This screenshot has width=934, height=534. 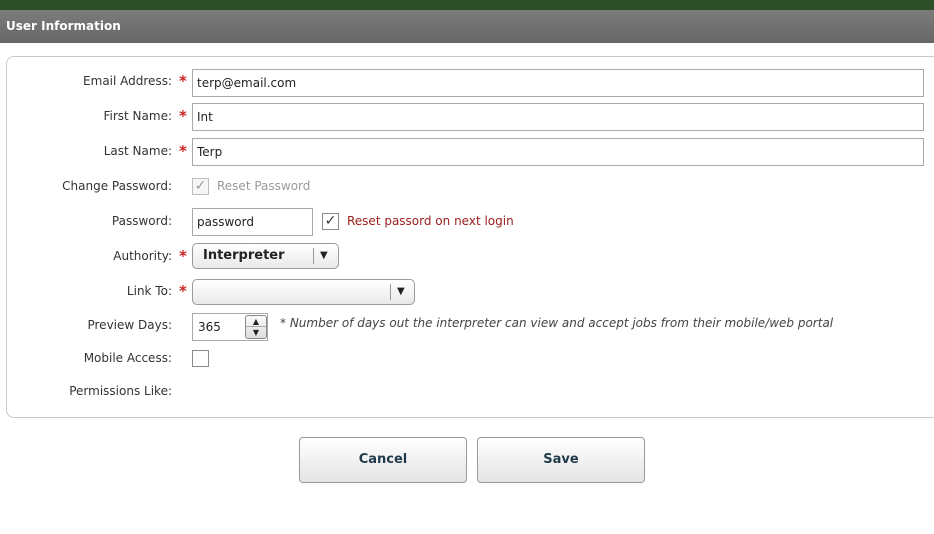 I want to click on authority-label: Authority:, so click(x=142, y=256).